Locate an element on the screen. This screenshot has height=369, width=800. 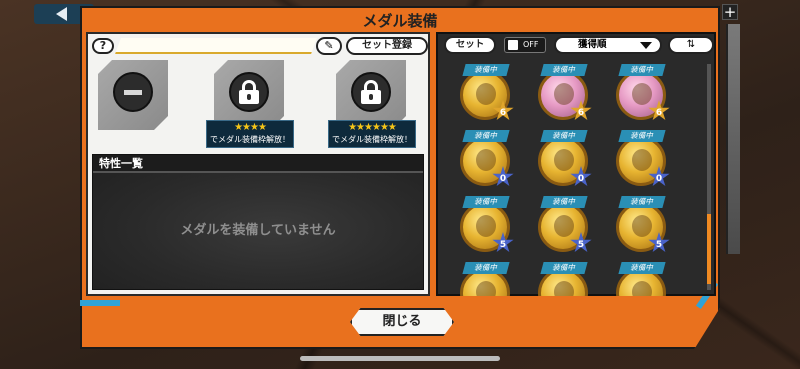
star-rating: ★★★★★★ is located at coordinates (372, 127).